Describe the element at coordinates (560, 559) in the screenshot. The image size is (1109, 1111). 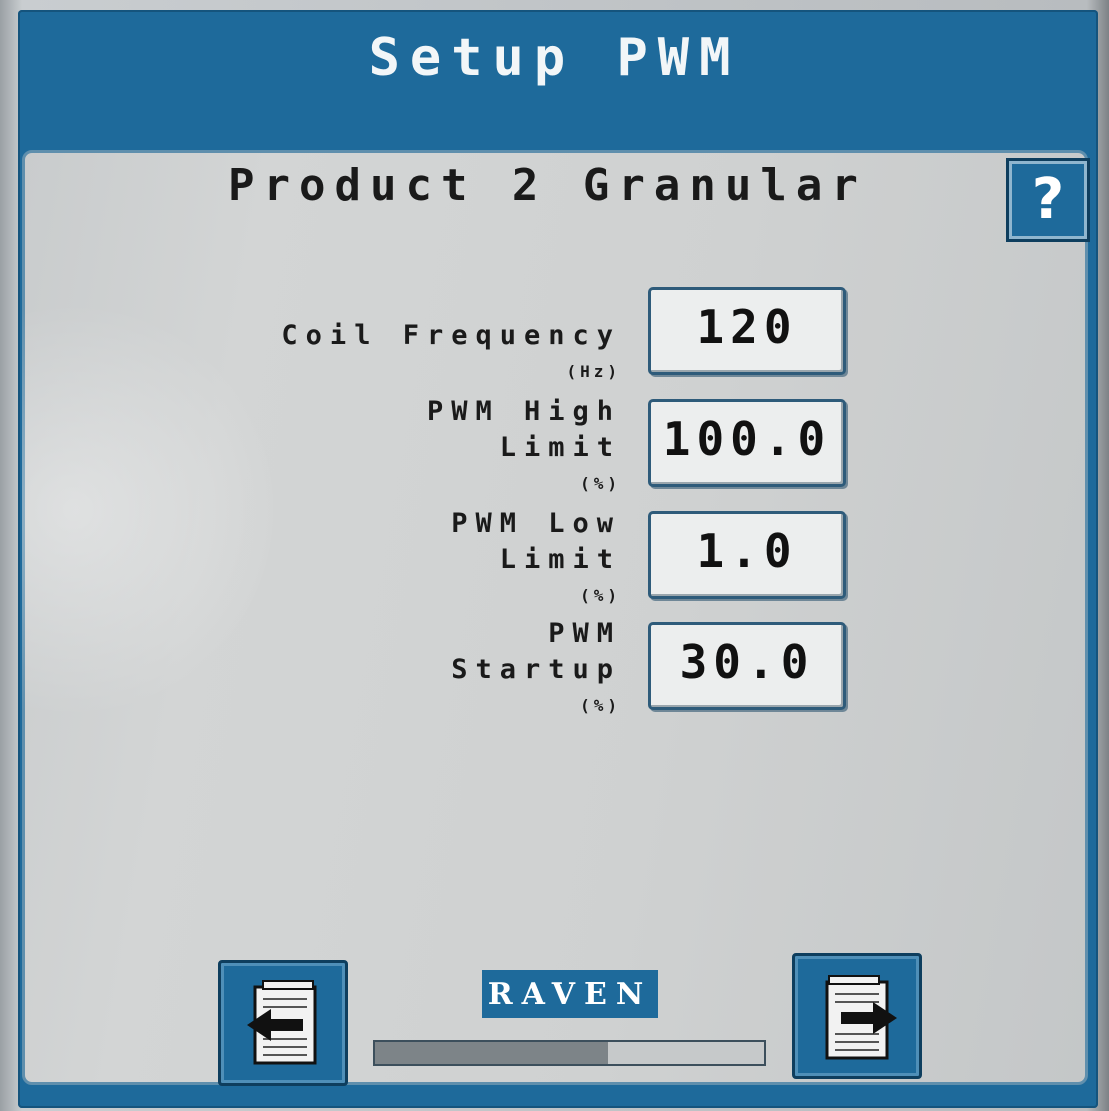
I see `pwm-low-limit-label-line-2: Limit` at that location.